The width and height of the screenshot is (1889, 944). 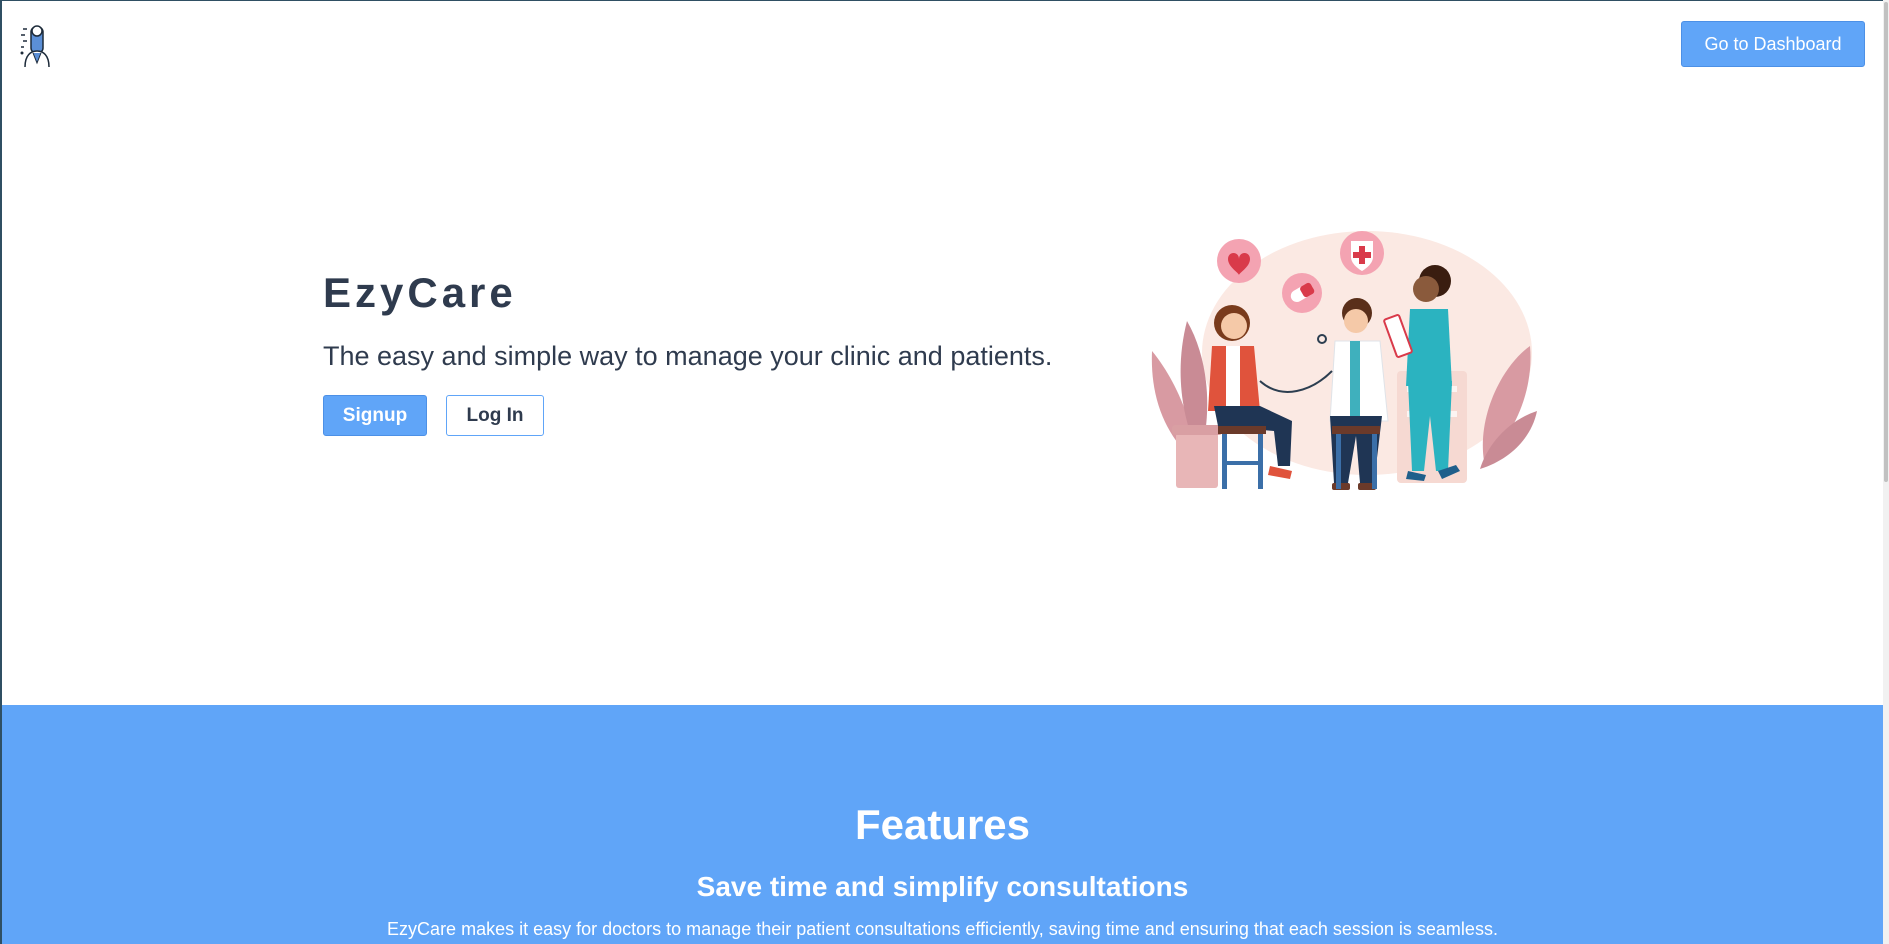 What do you see at coordinates (38, 44) in the screenshot?
I see `doctor-logo-icon` at bounding box center [38, 44].